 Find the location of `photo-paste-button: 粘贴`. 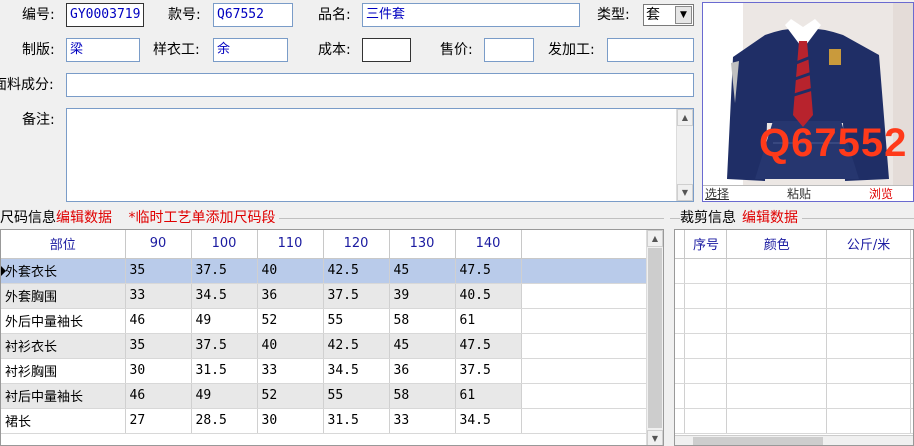

photo-paste-button: 粘贴 is located at coordinates (799, 193).